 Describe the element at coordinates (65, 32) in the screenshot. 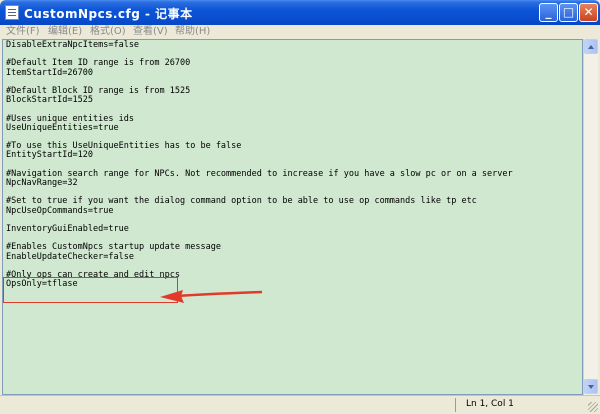

I see `menu-edit: 编辑(E)` at that location.